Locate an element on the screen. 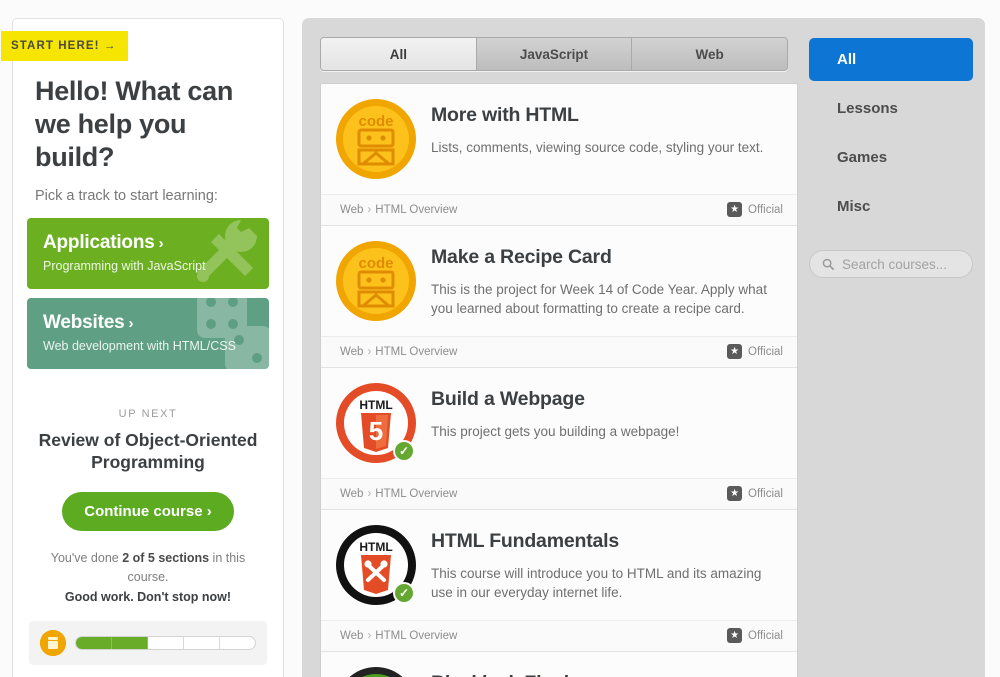 The width and height of the screenshot is (1000, 677). course-title: Build a Webpage is located at coordinates (508, 399).